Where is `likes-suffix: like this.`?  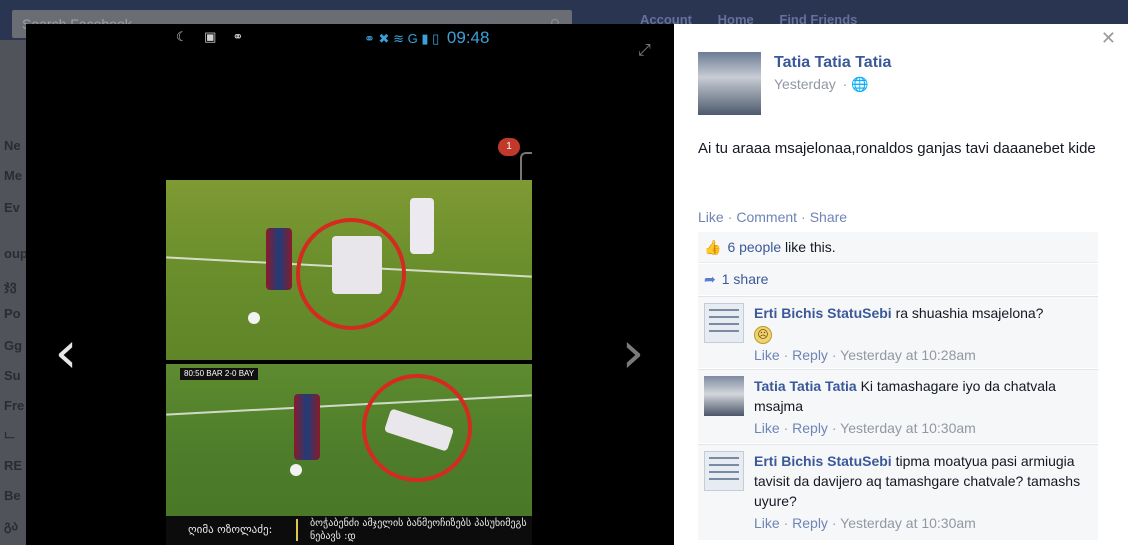
likes-suffix: like this. is located at coordinates (808, 247).